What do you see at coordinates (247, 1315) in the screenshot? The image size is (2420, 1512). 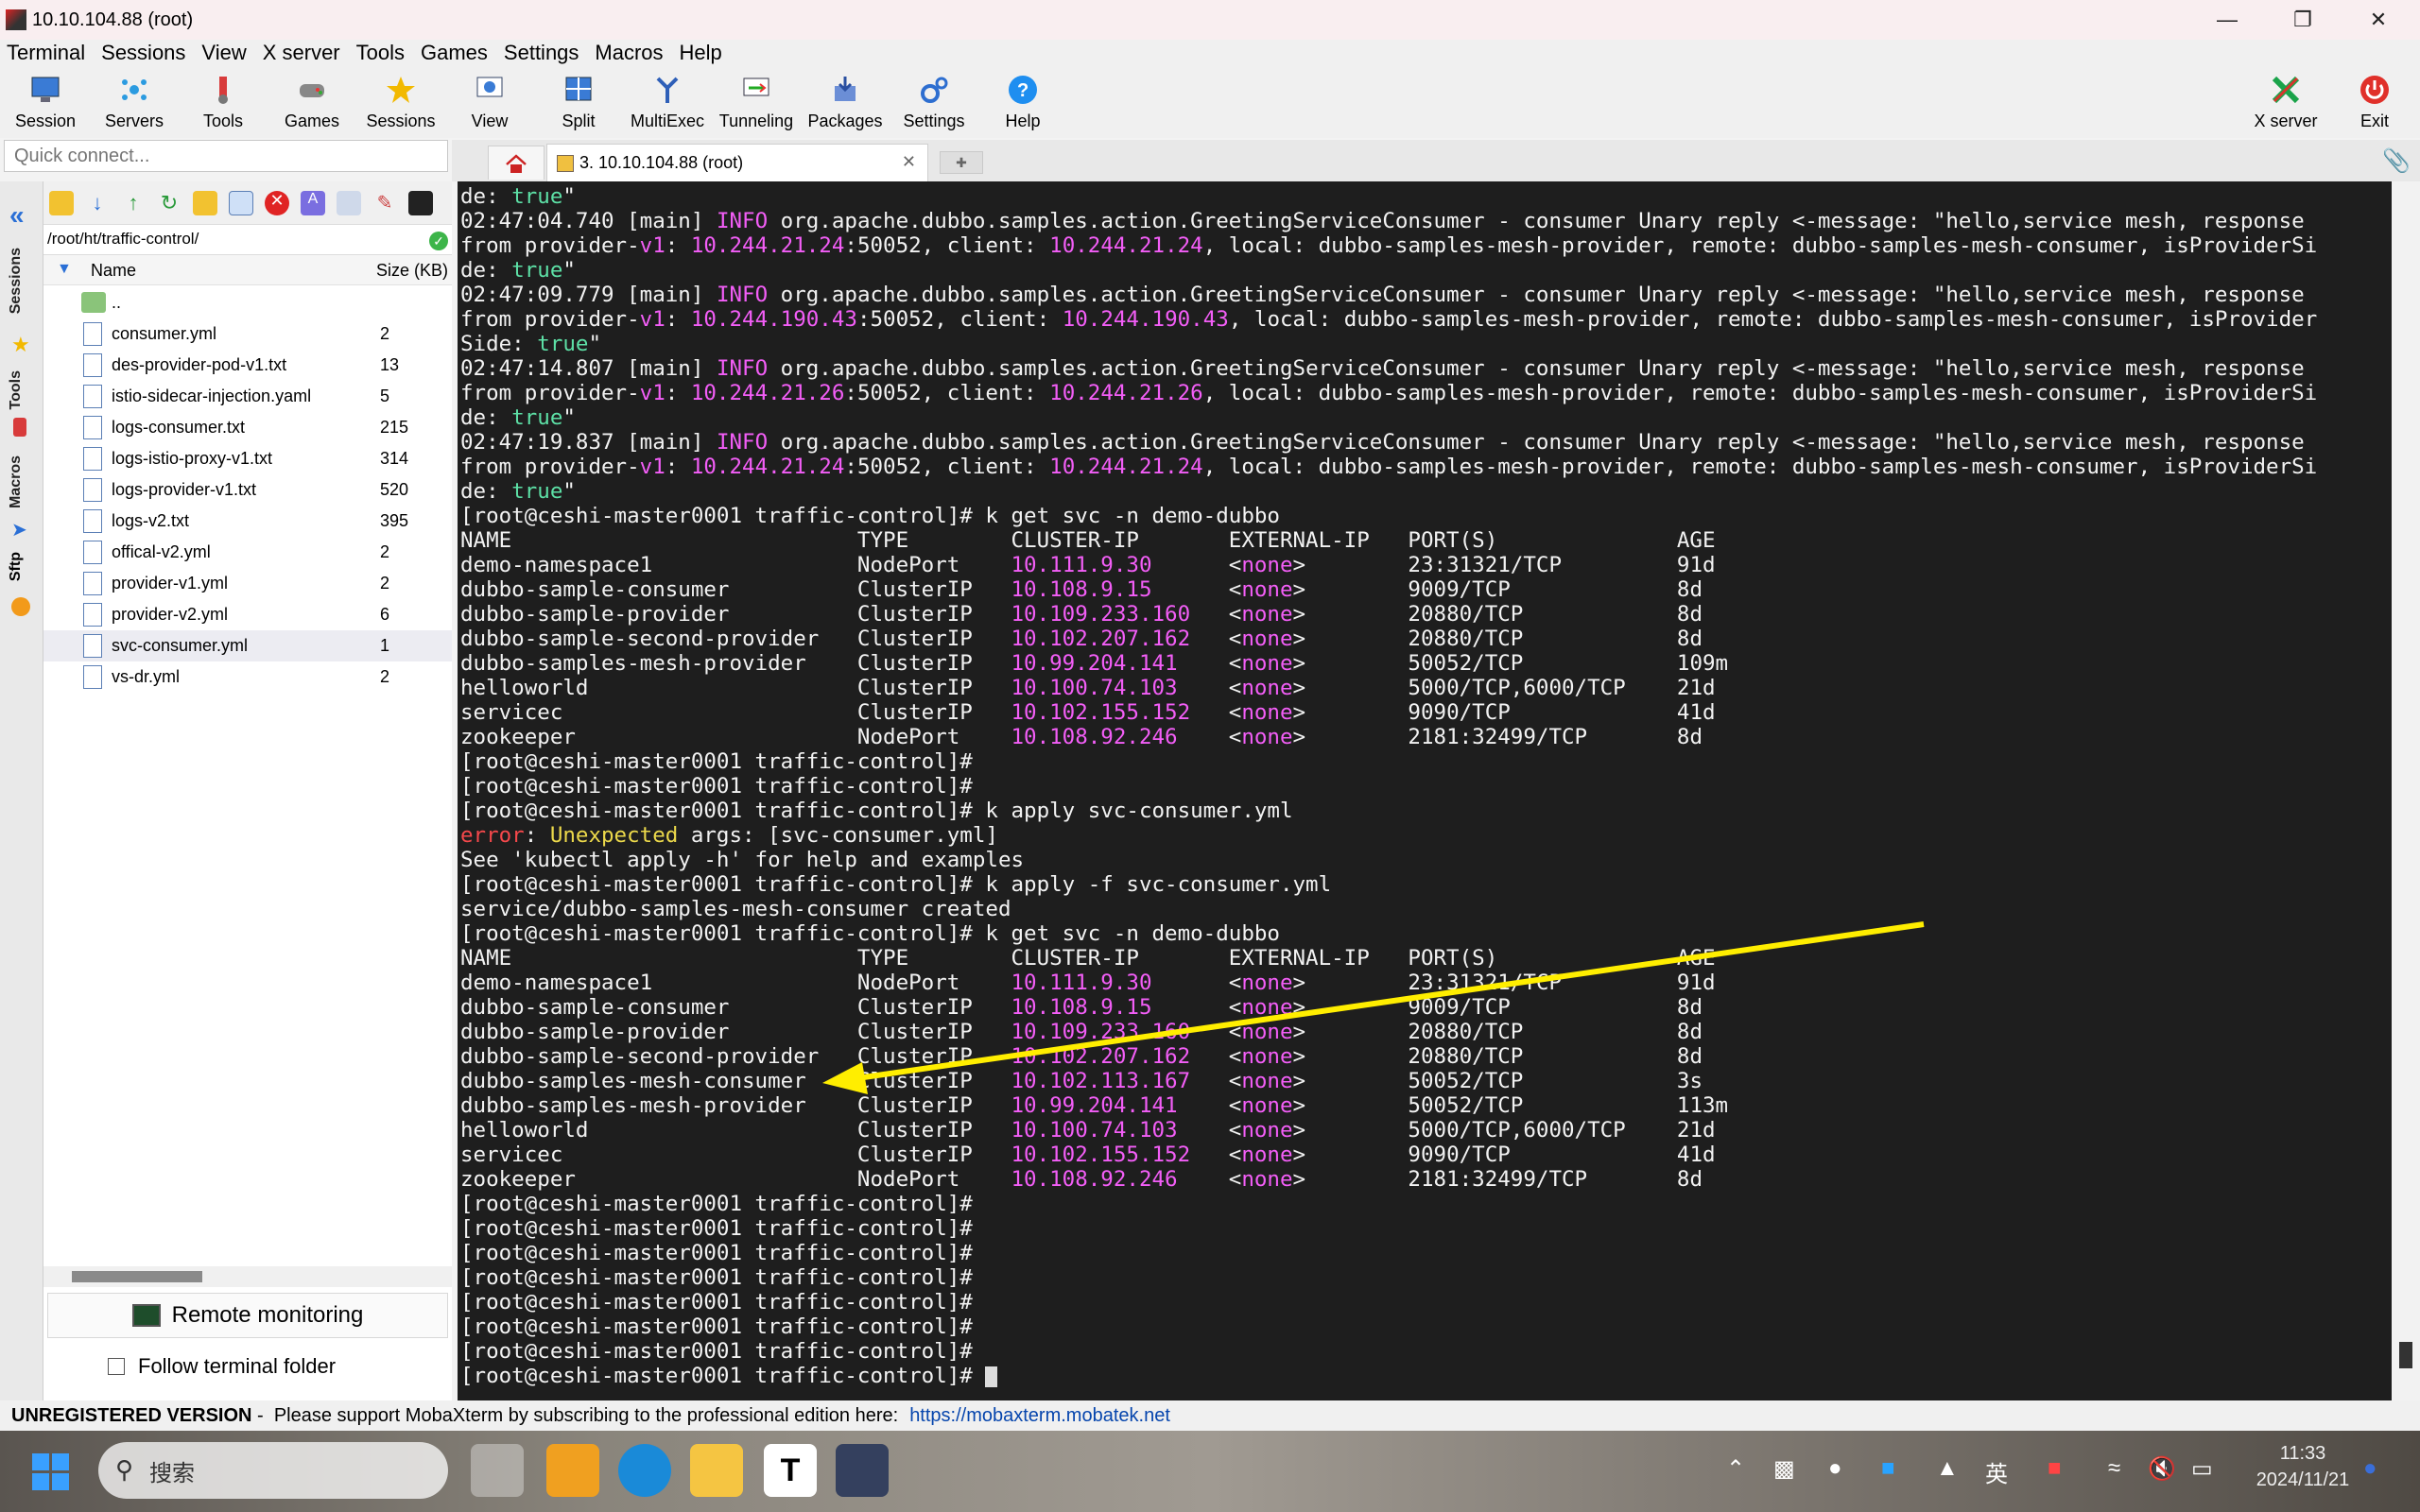 I see `remote-monitoring-button: Remote monitoring` at bounding box center [247, 1315].